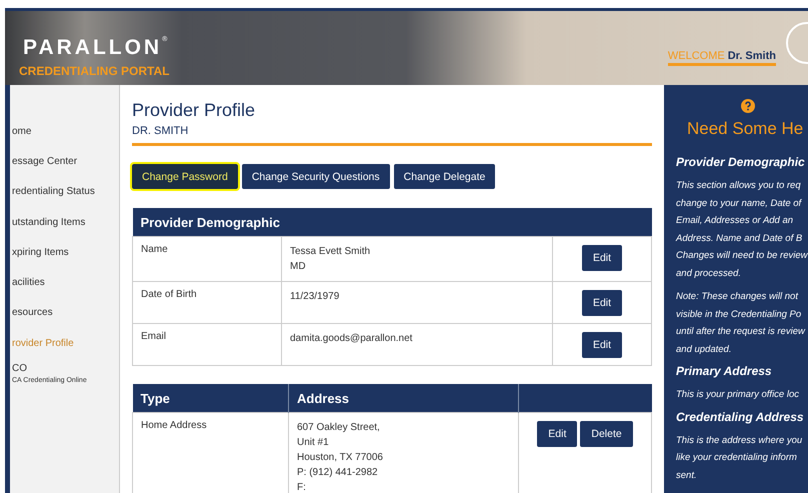 The height and width of the screenshot is (493, 808). I want to click on sidebar-item: redentialing Status, so click(64, 191).